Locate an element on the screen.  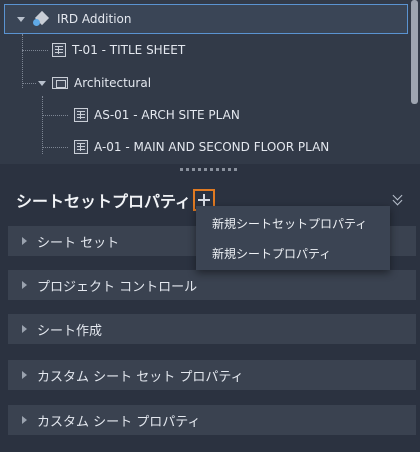
tree-item-a-01: A-01 - MAIN AND SECOND FLOOR PLAN is located at coordinates (201, 147).